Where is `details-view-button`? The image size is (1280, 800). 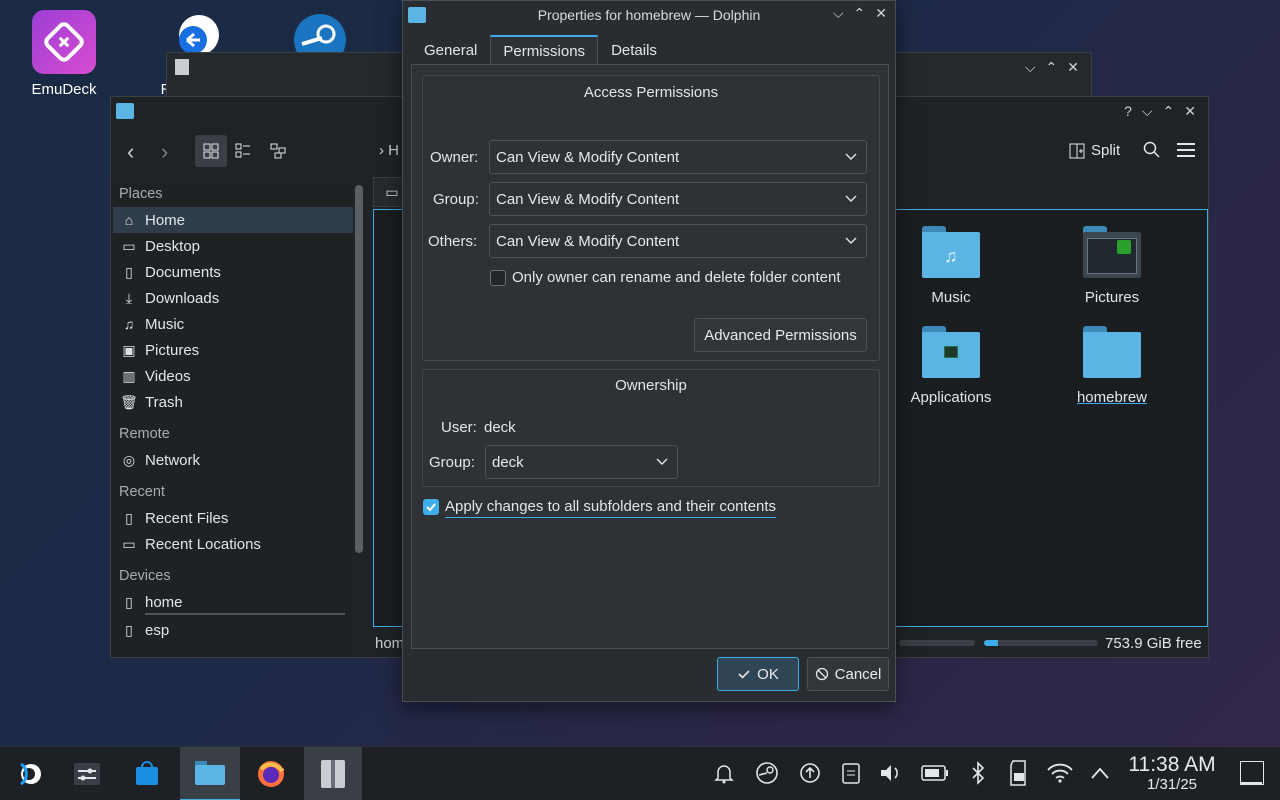 details-view-button is located at coordinates (278, 153).